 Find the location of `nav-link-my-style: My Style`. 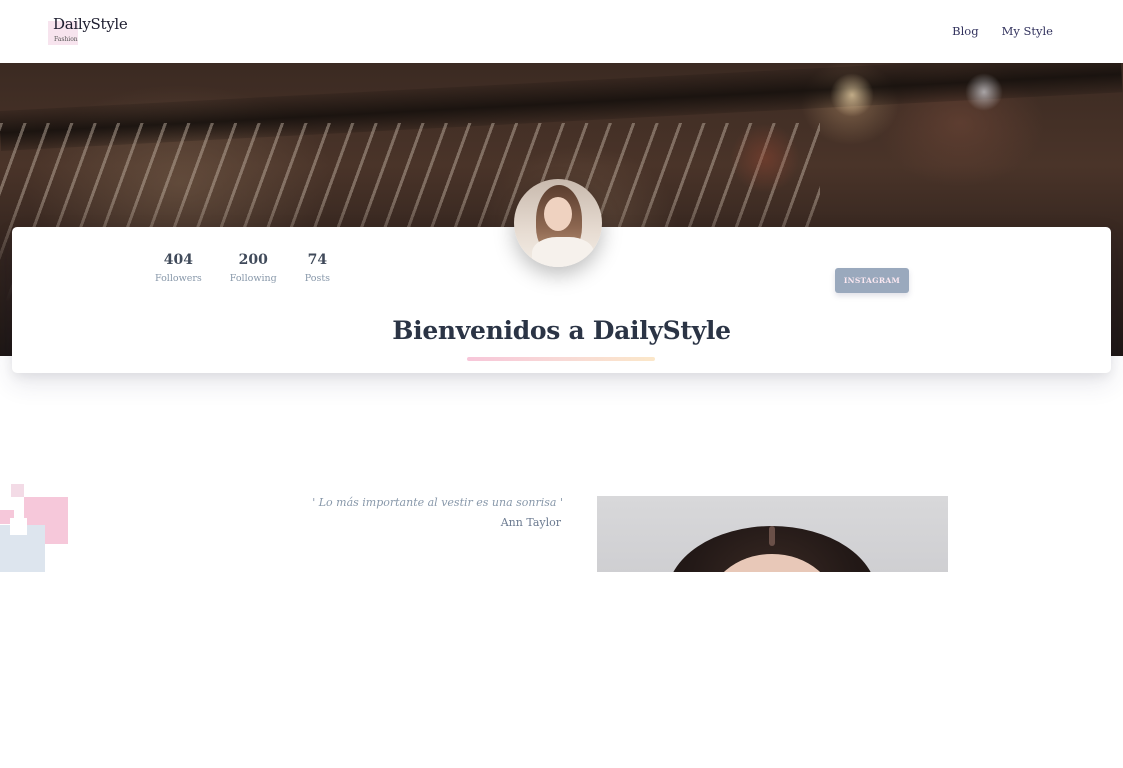

nav-link-my-style: My Style is located at coordinates (1027, 31).